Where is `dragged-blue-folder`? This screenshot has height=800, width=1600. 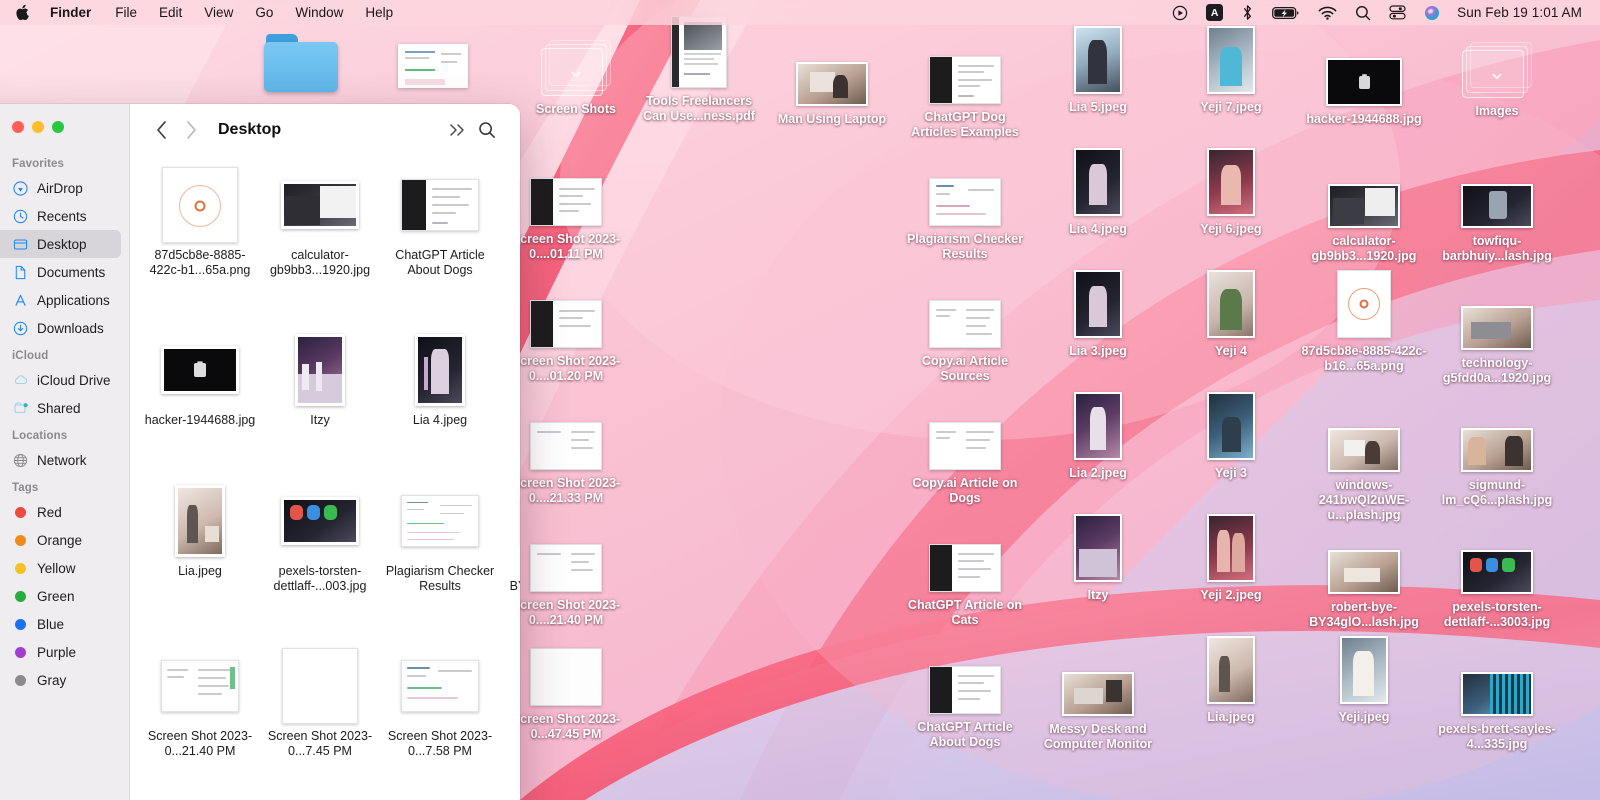
dragged-blue-folder is located at coordinates (301, 63).